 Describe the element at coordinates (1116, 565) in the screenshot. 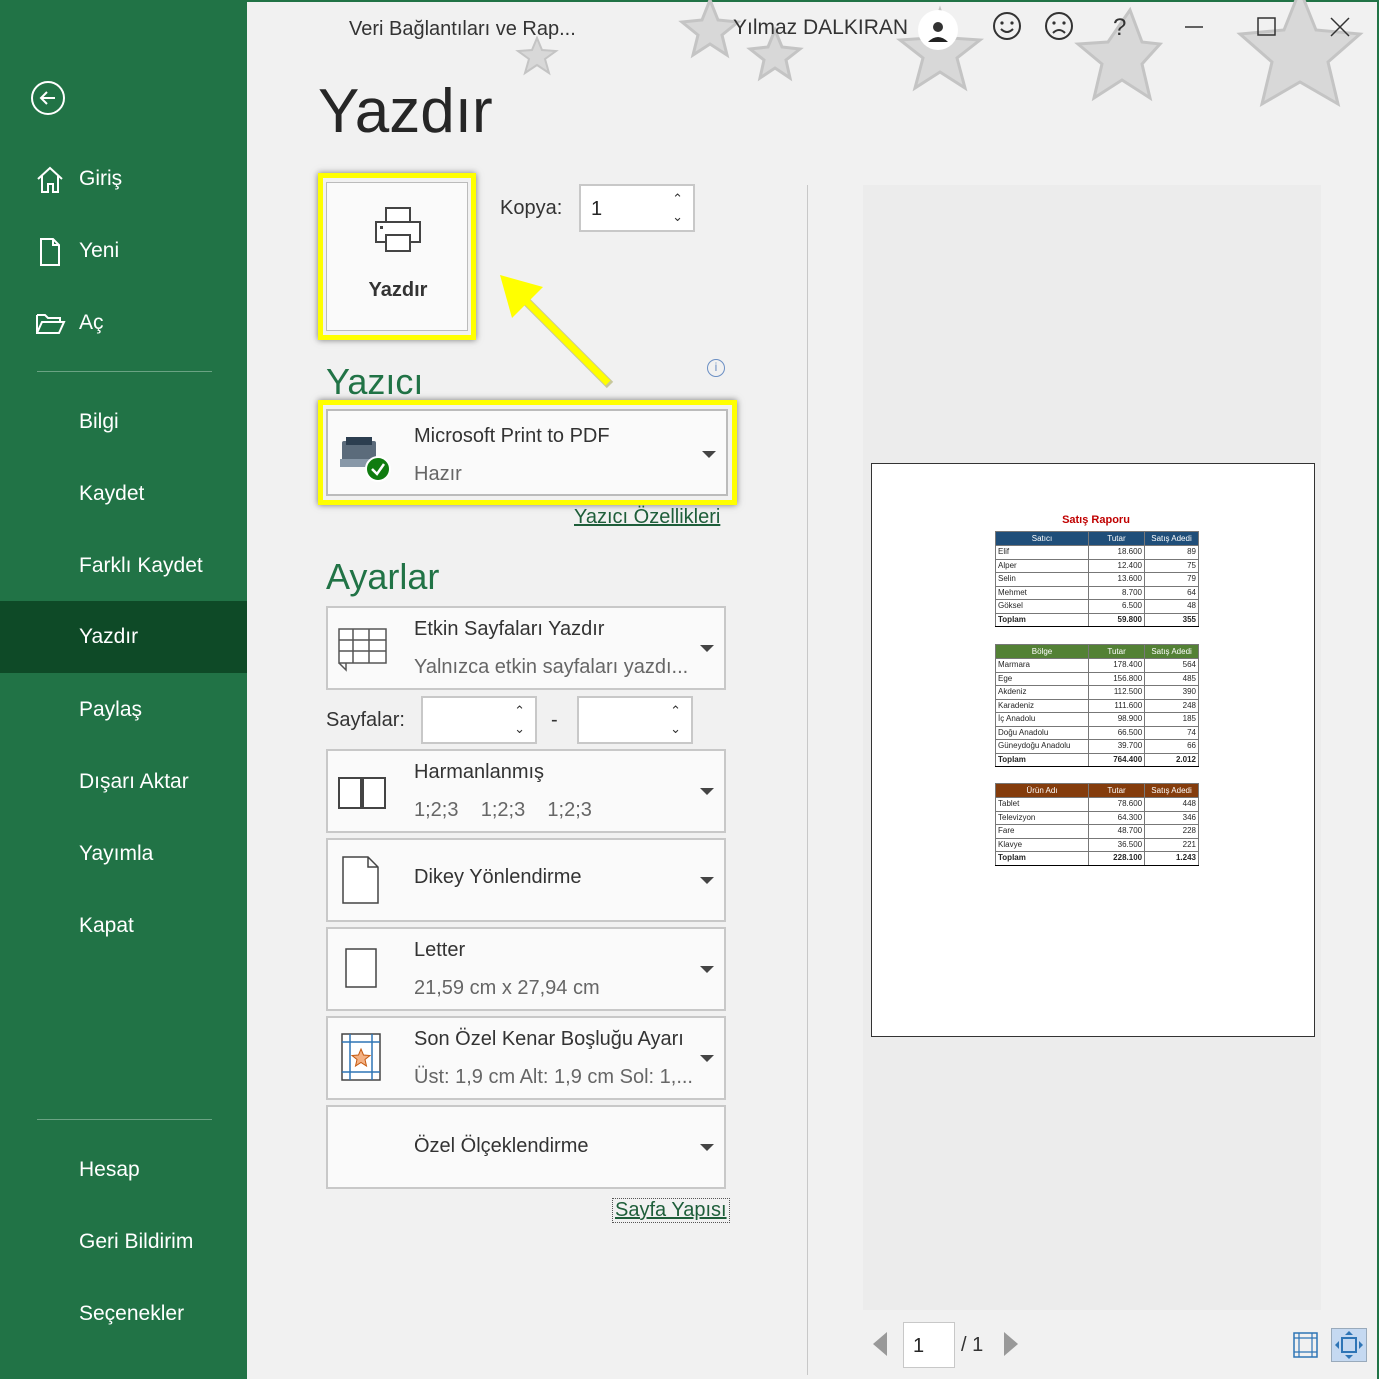

I see `preview-table-cell: 12.400` at that location.